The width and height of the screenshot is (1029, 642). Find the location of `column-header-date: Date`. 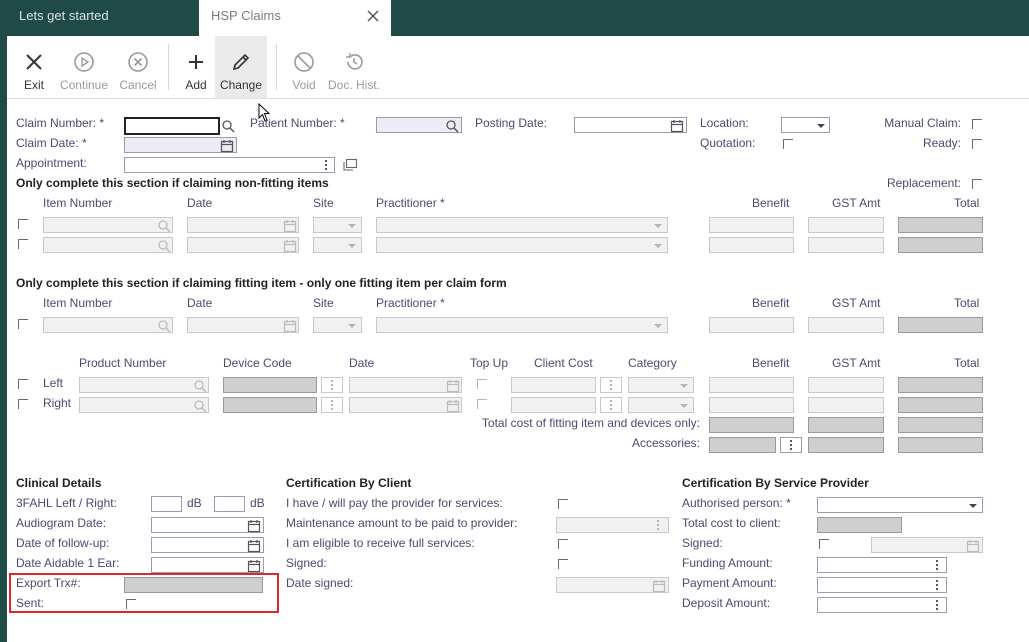

column-header-date: Date is located at coordinates (362, 363).